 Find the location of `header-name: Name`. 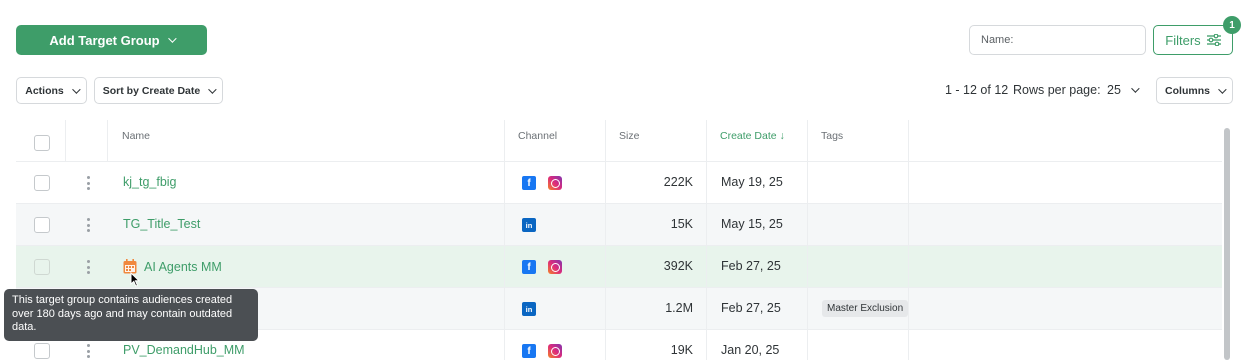

header-name: Name is located at coordinates (136, 136).